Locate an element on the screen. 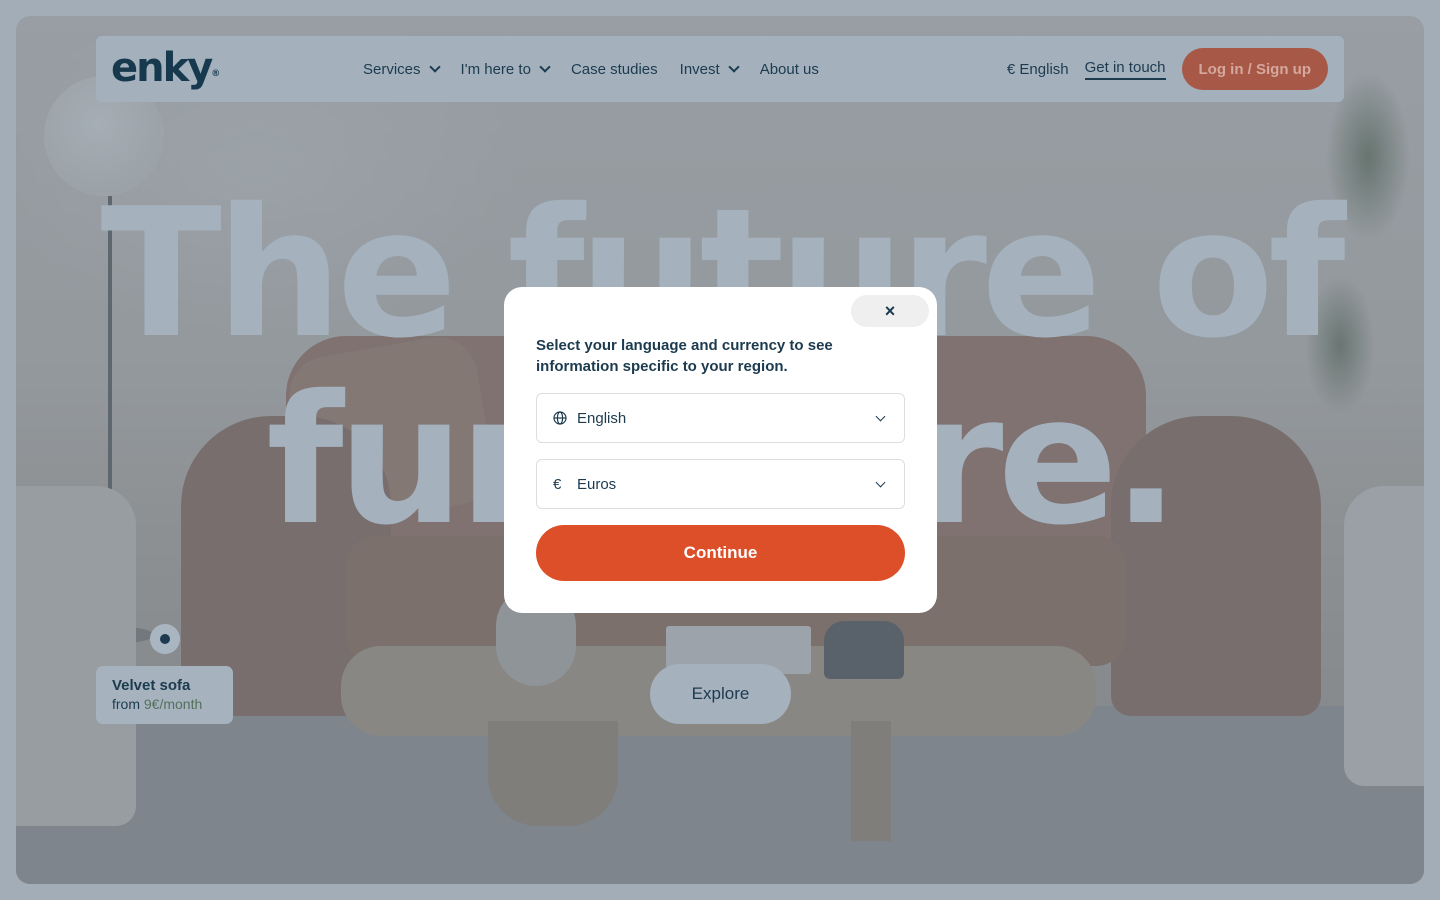  get-in-touch-link: Get in touch is located at coordinates (1125, 69).